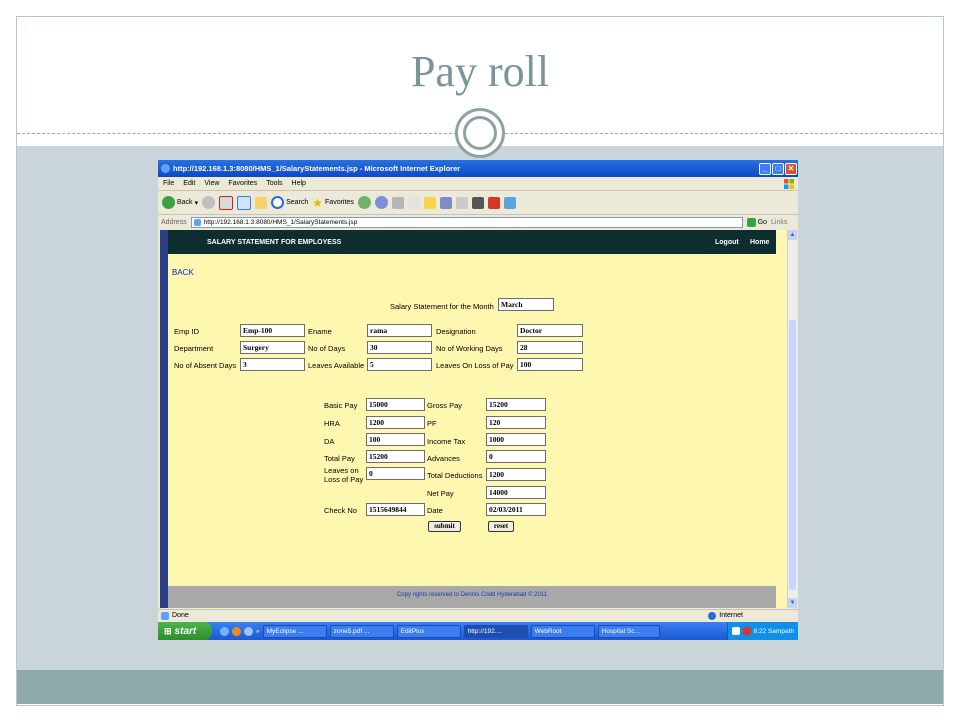  What do you see at coordinates (226, 202) in the screenshot?
I see `stop-icon` at bounding box center [226, 202].